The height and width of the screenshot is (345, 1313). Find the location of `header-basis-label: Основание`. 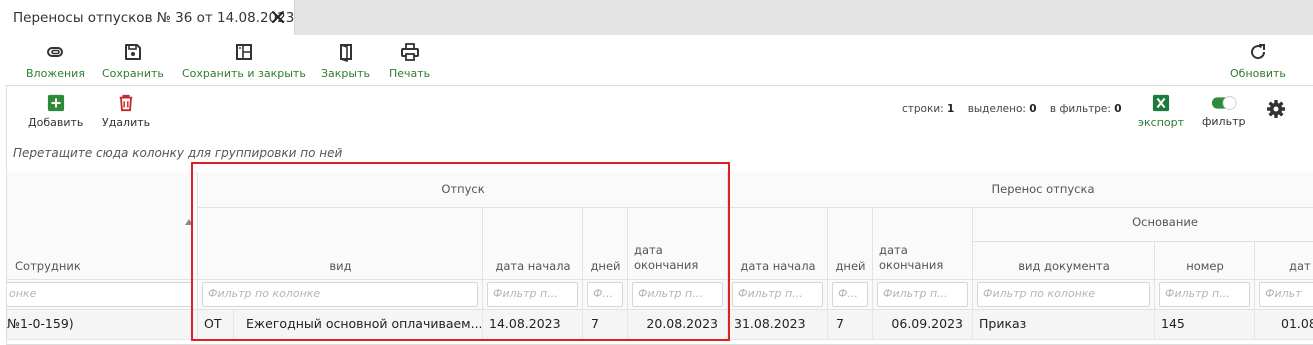

header-basis-label: Основание is located at coordinates (1165, 222).